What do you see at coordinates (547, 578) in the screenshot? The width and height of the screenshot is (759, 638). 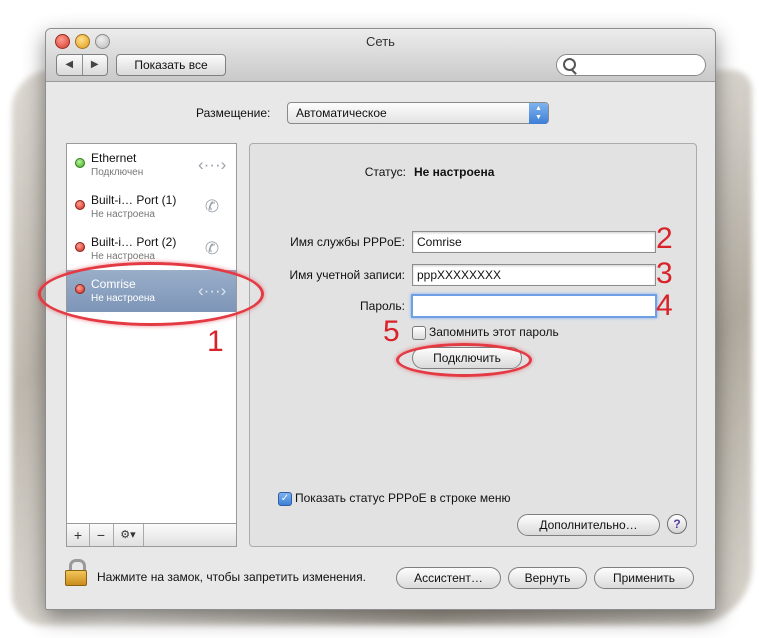 I see `revert-button: Вернуть` at bounding box center [547, 578].